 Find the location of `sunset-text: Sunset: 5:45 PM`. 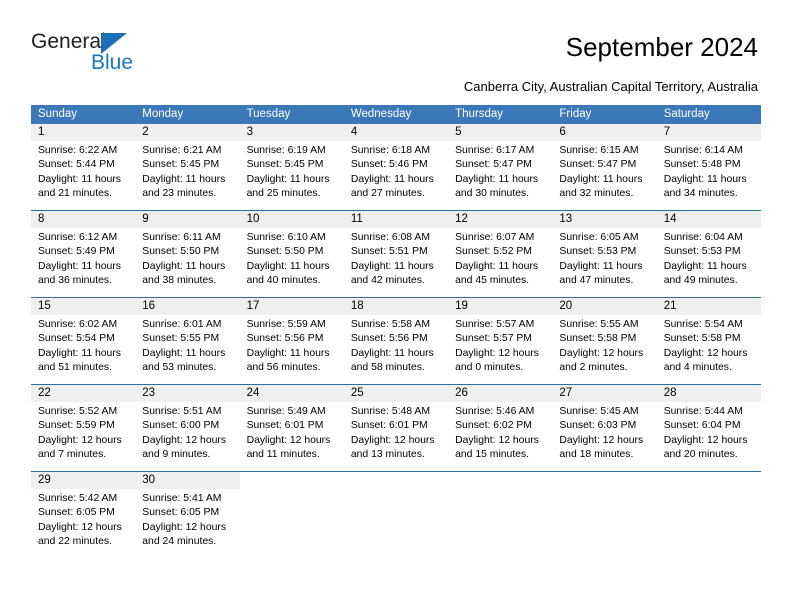

sunset-text: Sunset: 5:45 PM is located at coordinates (285, 165).